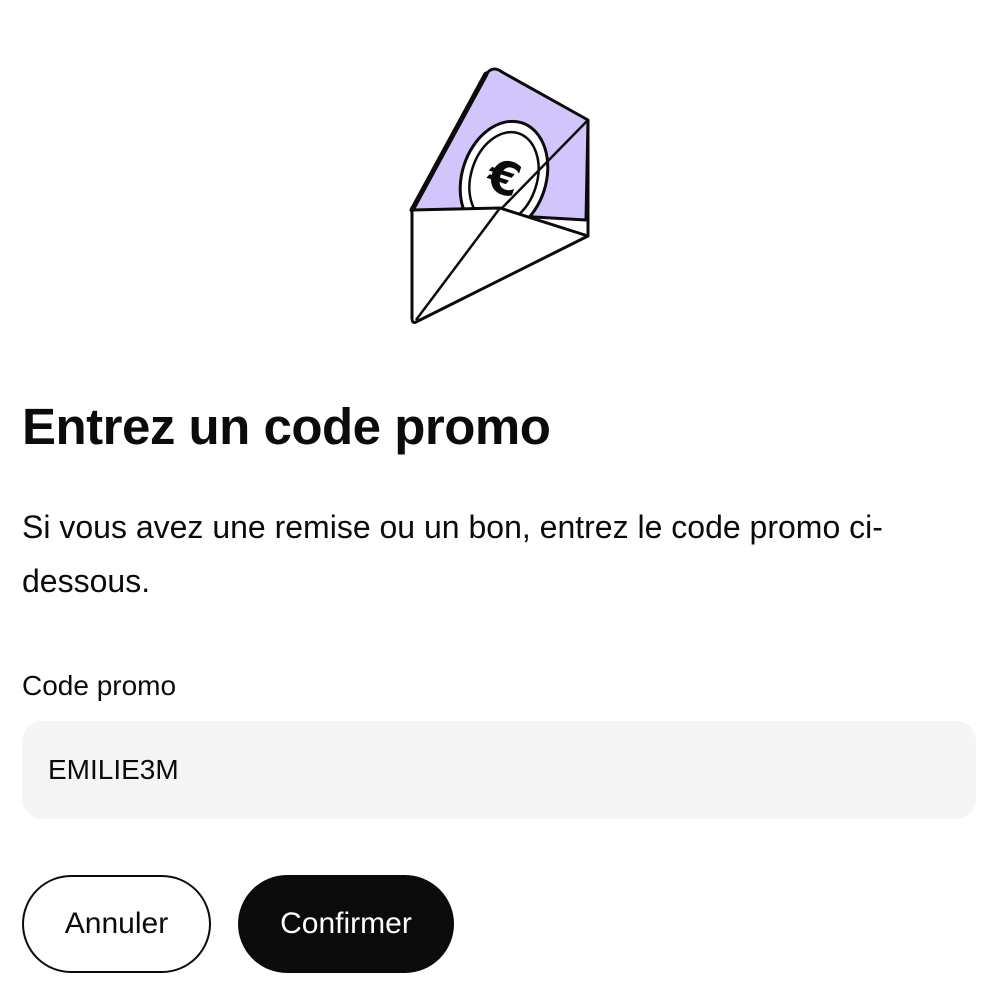 The height and width of the screenshot is (1000, 1000). I want to click on cancel-button: Annuler, so click(116, 924).